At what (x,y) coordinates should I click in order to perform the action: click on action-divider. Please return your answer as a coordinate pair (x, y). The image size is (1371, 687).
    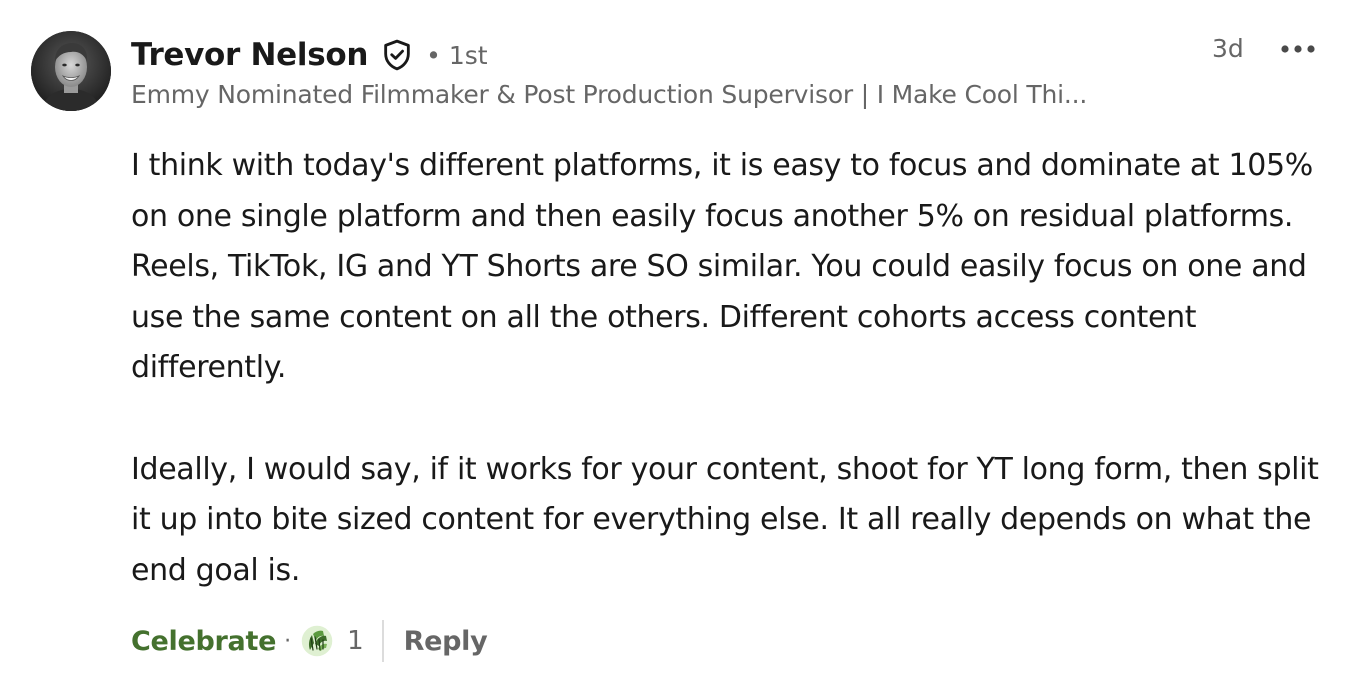
    Looking at the image, I should click on (382, 641).